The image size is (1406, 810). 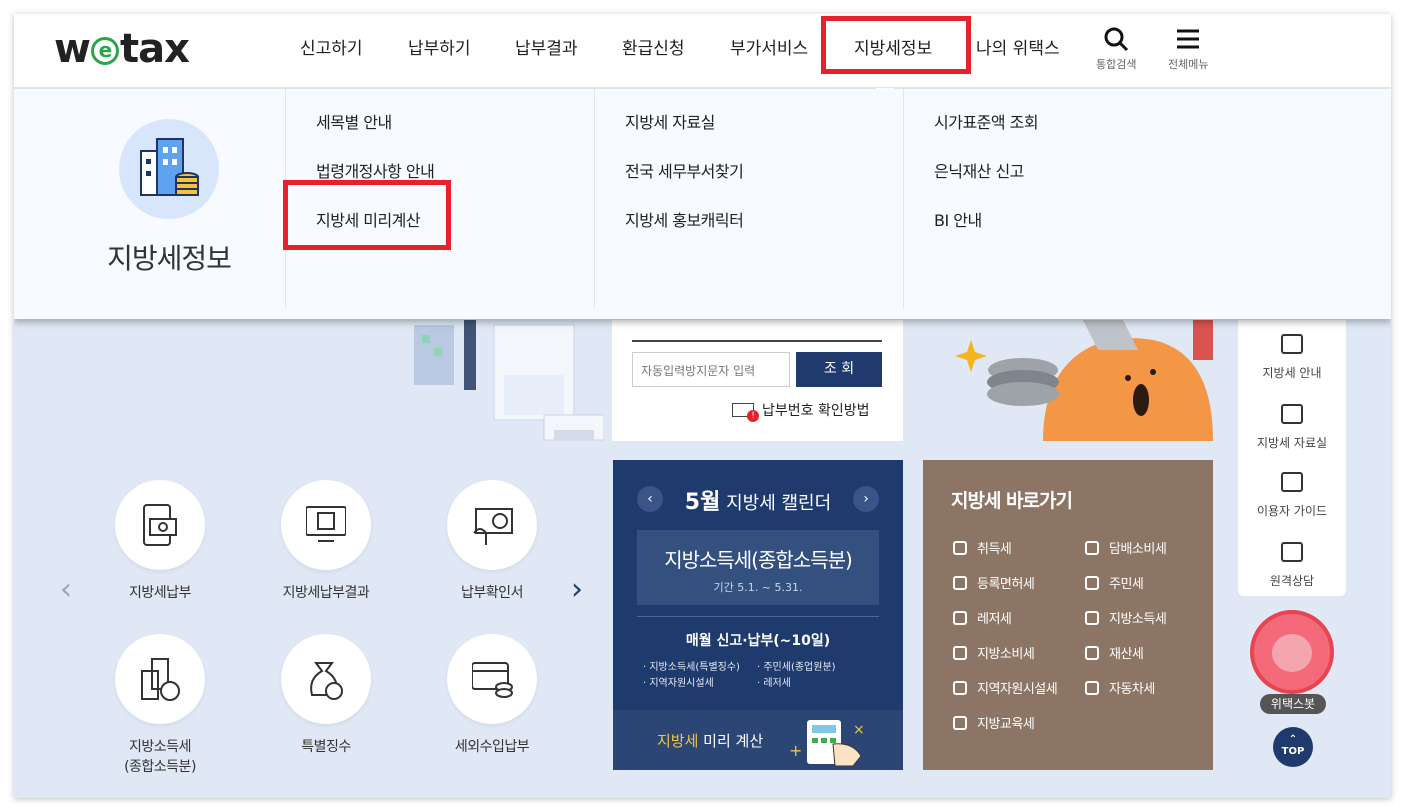 What do you see at coordinates (326, 747) in the screenshot?
I see `quick-label: 특별징수` at bounding box center [326, 747].